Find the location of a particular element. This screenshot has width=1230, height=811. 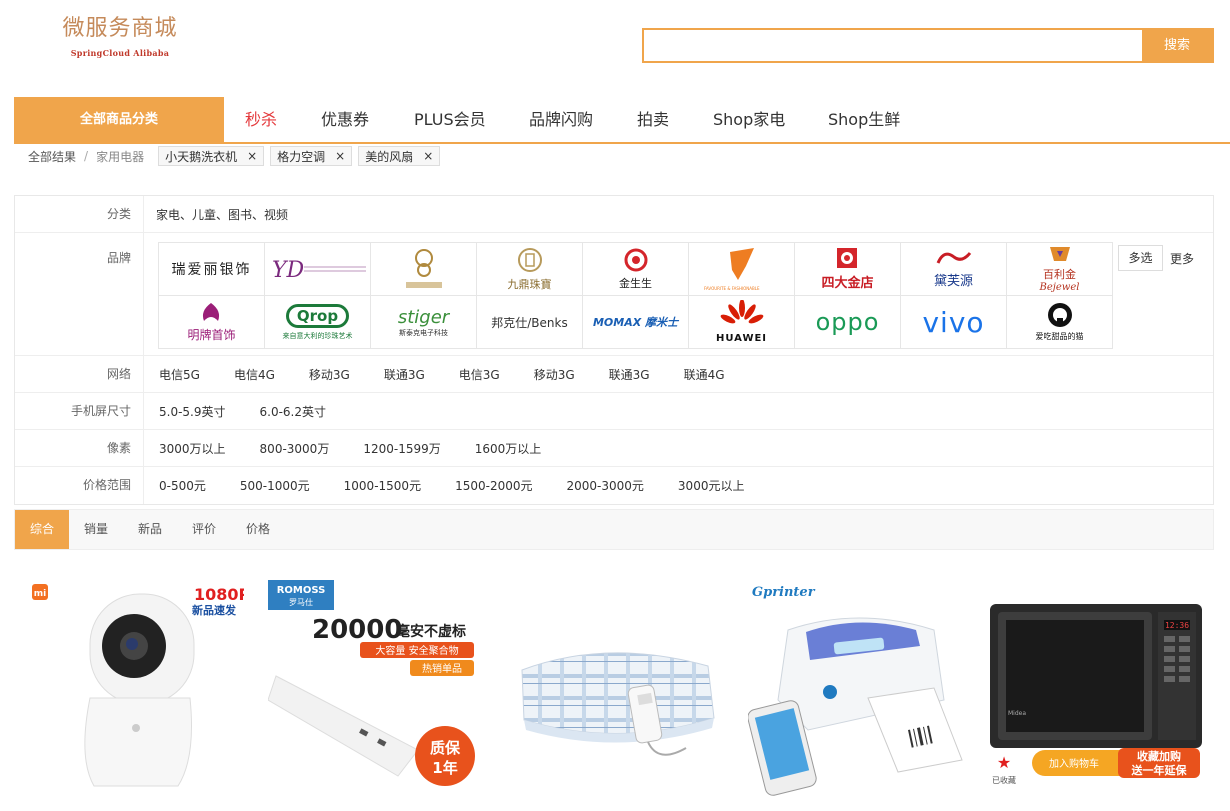

jinshengsheng-logo-icon is located at coordinates (635, 259).